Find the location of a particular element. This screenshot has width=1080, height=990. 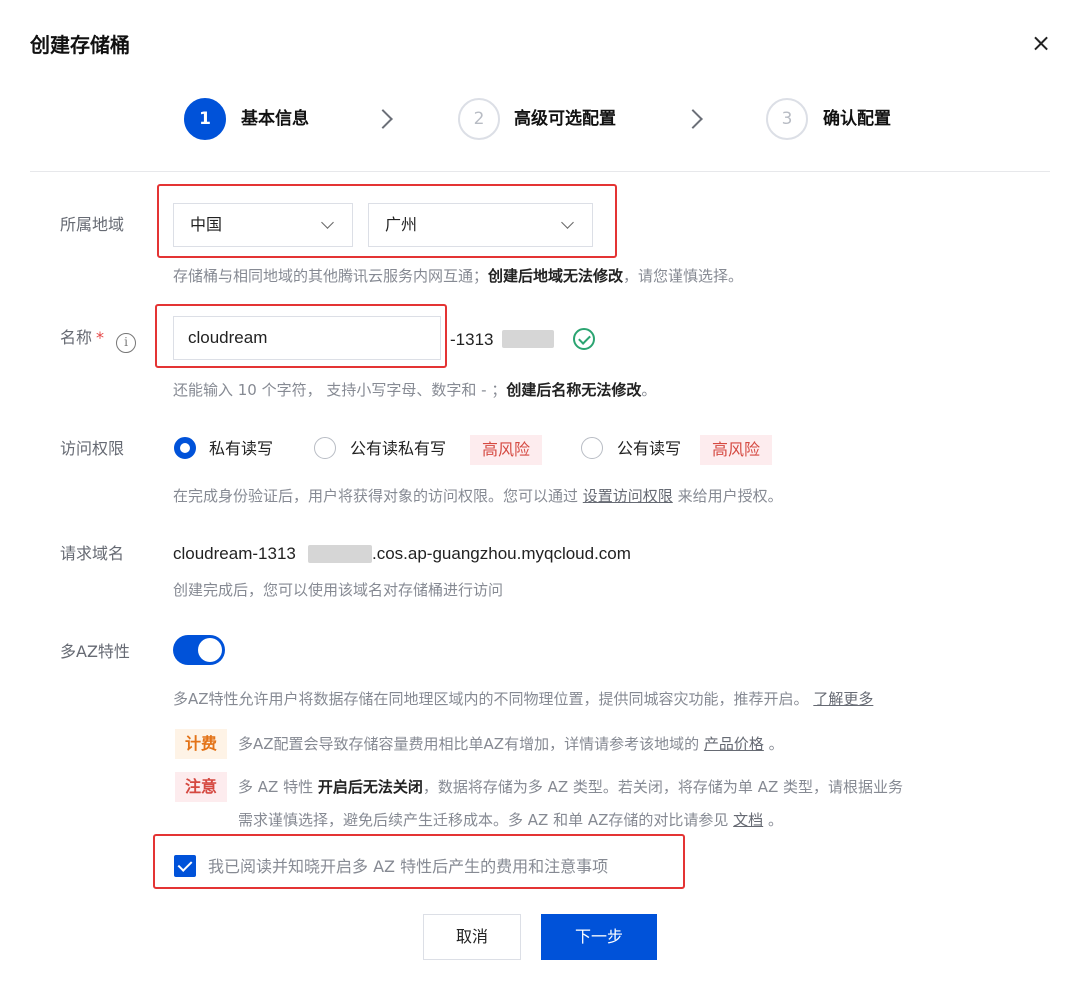

note-tag: 注意 is located at coordinates (201, 787).